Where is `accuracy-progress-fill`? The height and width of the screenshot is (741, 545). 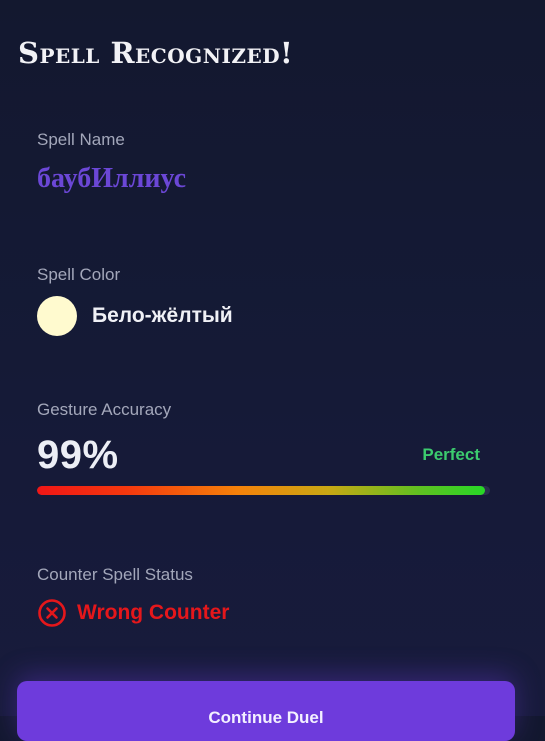 accuracy-progress-fill is located at coordinates (261, 490).